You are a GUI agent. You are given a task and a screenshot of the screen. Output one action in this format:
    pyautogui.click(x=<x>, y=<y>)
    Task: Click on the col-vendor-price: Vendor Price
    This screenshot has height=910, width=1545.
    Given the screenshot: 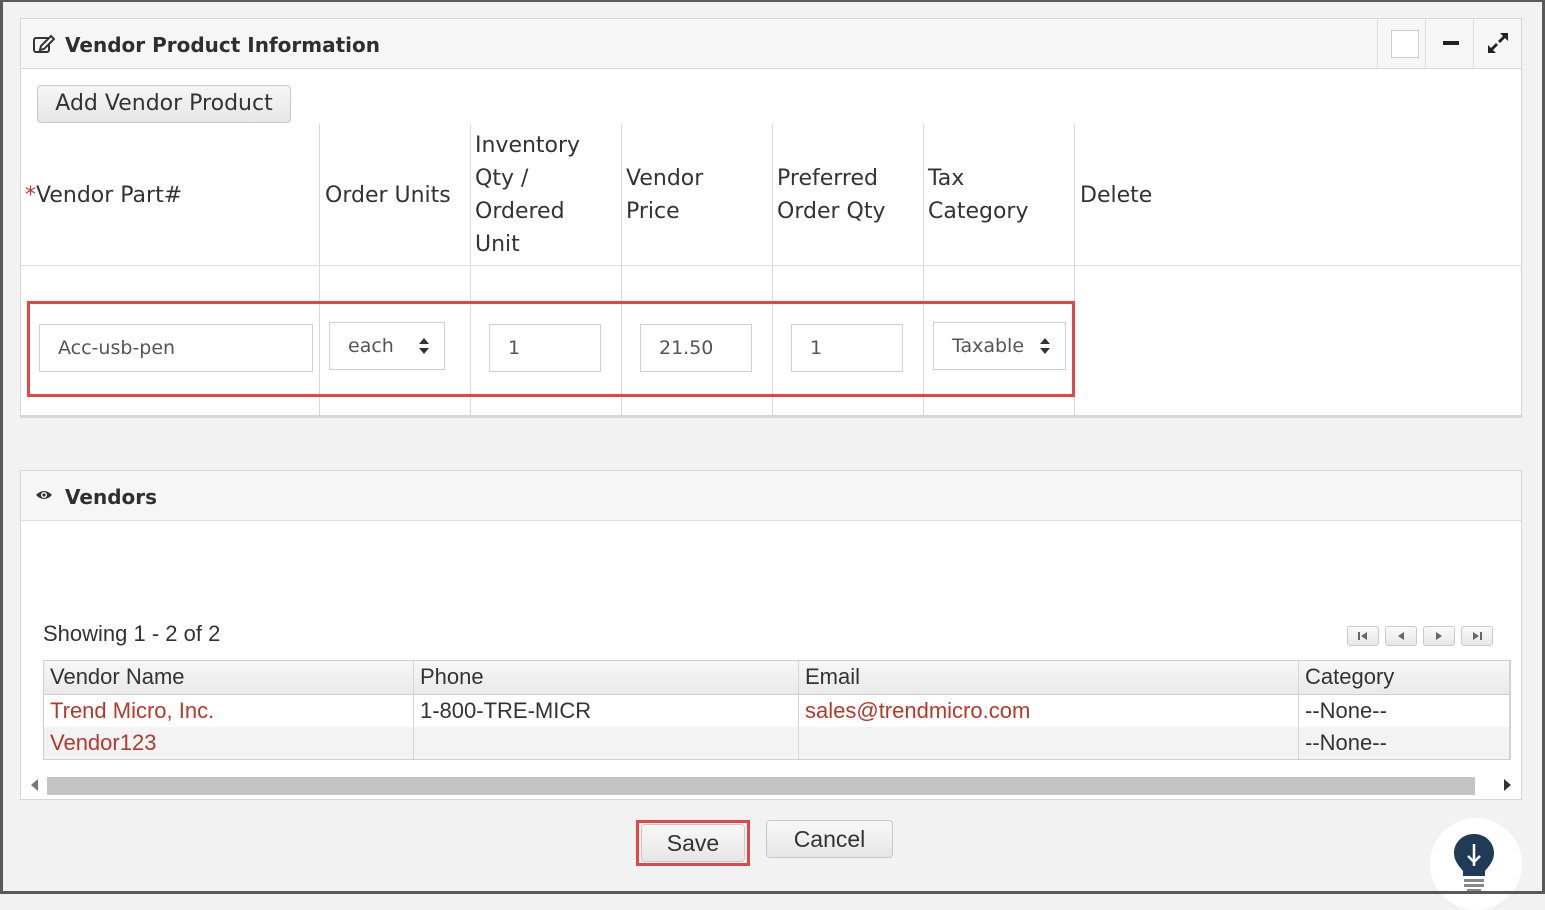 What is the action you would take?
    pyautogui.click(x=664, y=195)
    